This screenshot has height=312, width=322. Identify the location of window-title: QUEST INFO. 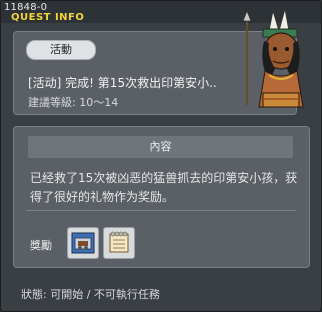
(48, 17).